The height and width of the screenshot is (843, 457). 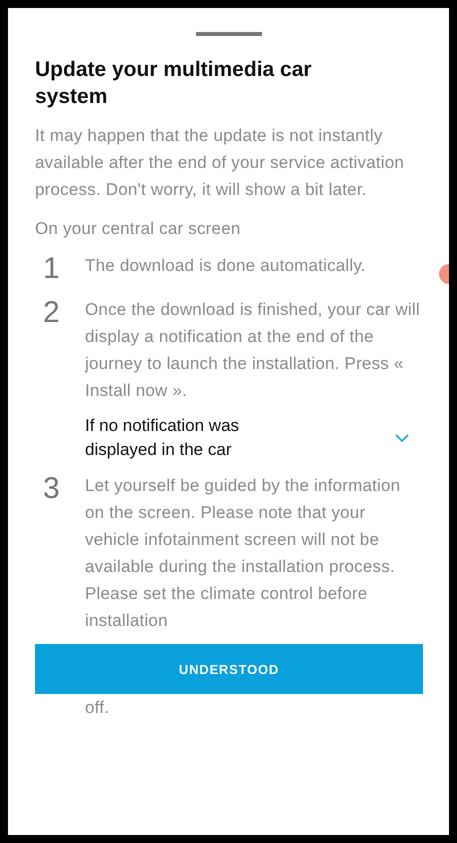 I want to click on section-subheading: On your central car screen, so click(x=138, y=229).